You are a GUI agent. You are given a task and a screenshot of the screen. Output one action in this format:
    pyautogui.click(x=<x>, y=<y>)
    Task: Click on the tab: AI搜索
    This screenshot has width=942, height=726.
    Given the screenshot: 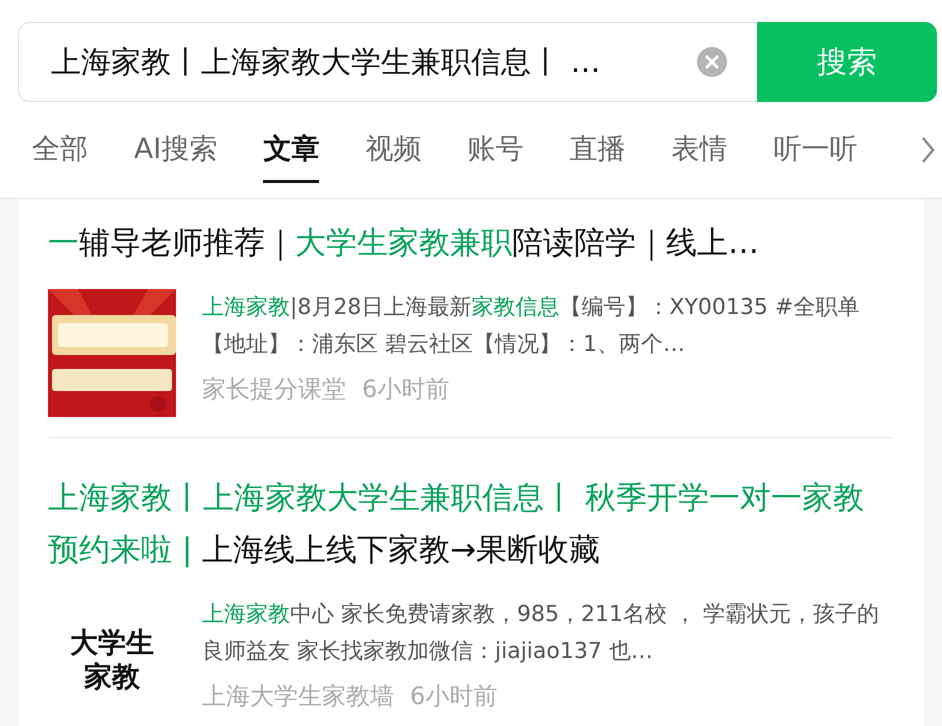 What is the action you would take?
    pyautogui.click(x=176, y=150)
    